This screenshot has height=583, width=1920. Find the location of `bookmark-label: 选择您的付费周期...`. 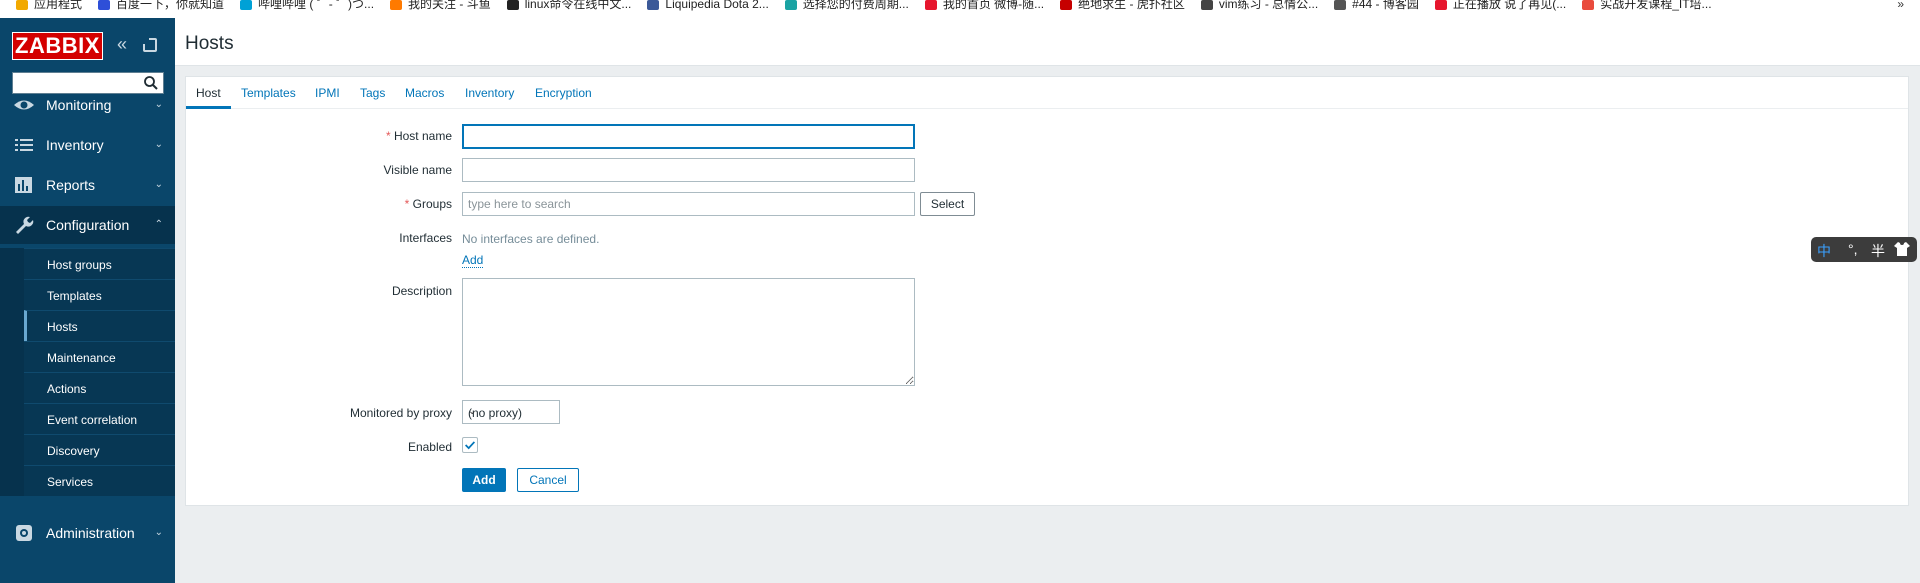

bookmark-label: 选择您的付费周期... is located at coordinates (855, 5).